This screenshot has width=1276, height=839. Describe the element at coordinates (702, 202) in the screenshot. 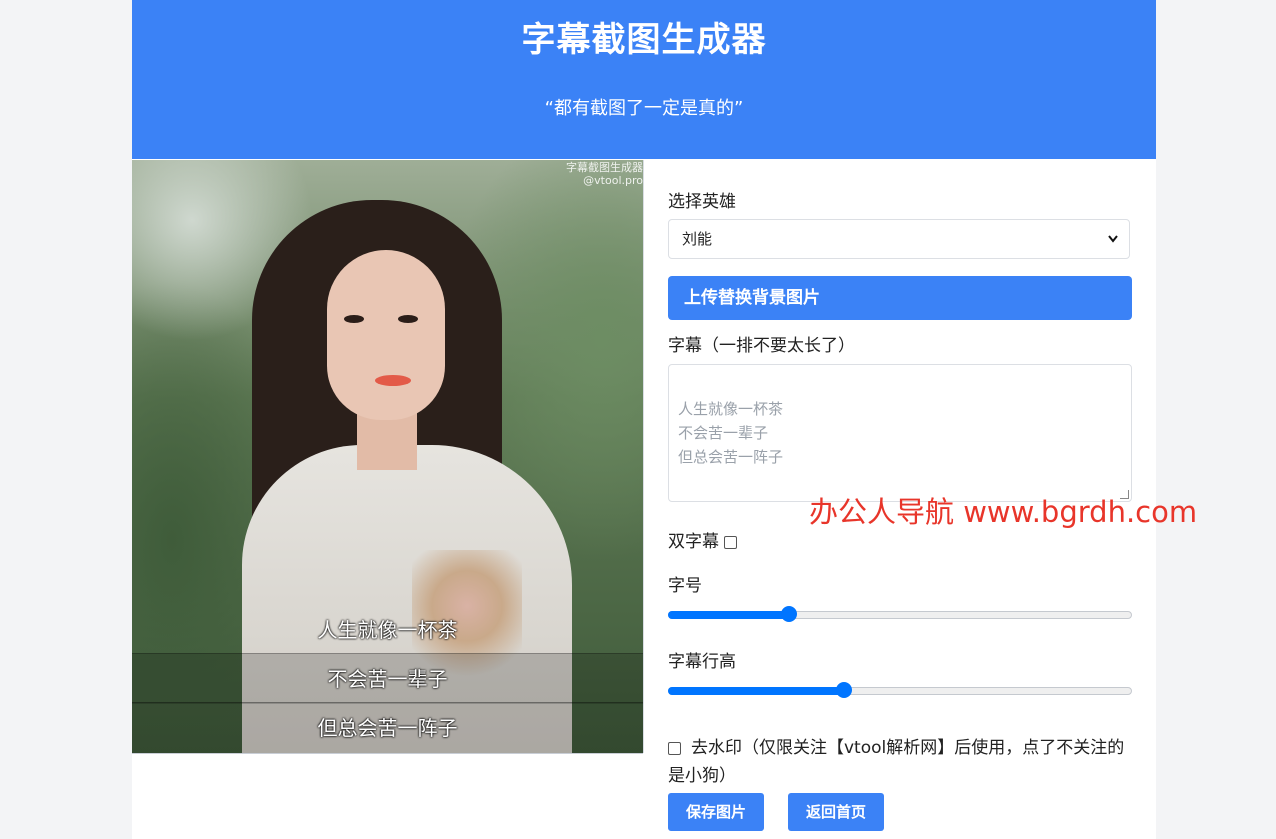

I see `hero-label: 选择英雄` at that location.